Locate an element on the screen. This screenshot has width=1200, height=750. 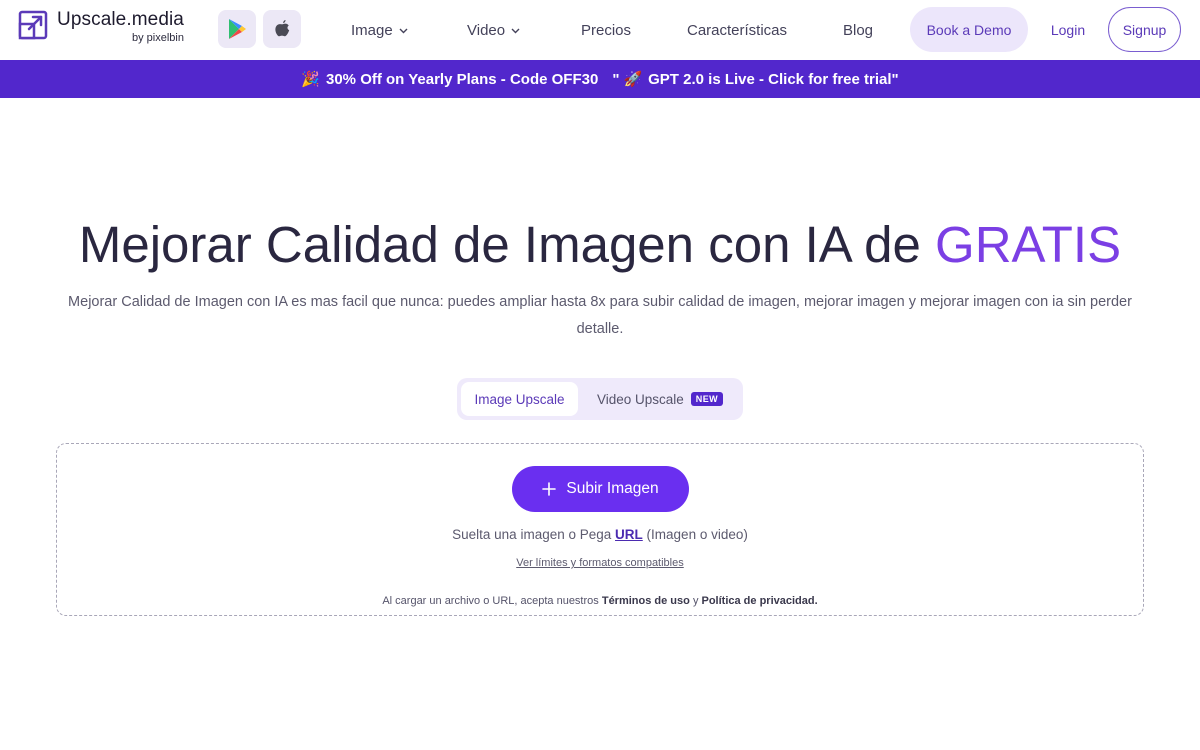
nav-video: Video is located at coordinates (494, 30).